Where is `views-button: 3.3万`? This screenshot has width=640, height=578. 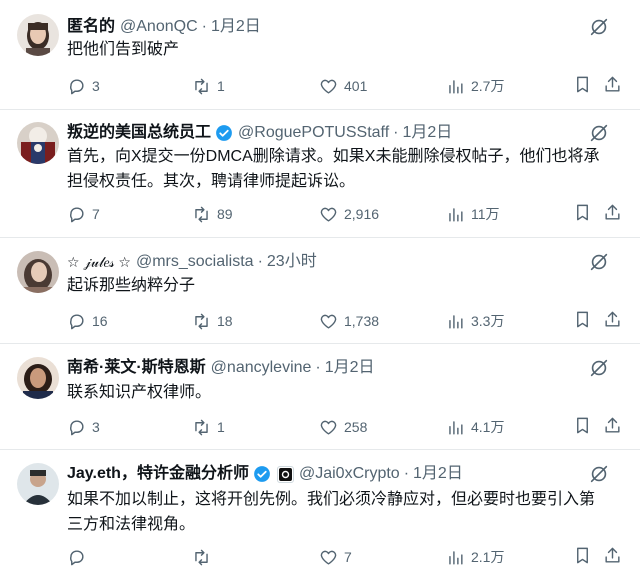 views-button: 3.3万 is located at coordinates (475, 321).